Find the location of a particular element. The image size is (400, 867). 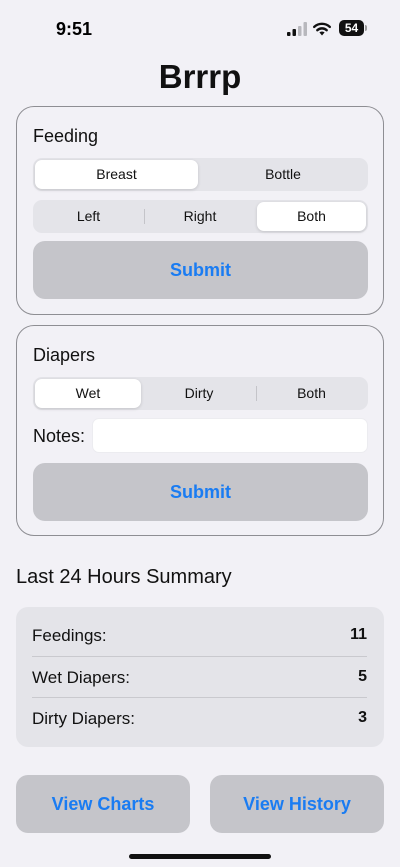

cellular-signal-icon is located at coordinates (297, 29).